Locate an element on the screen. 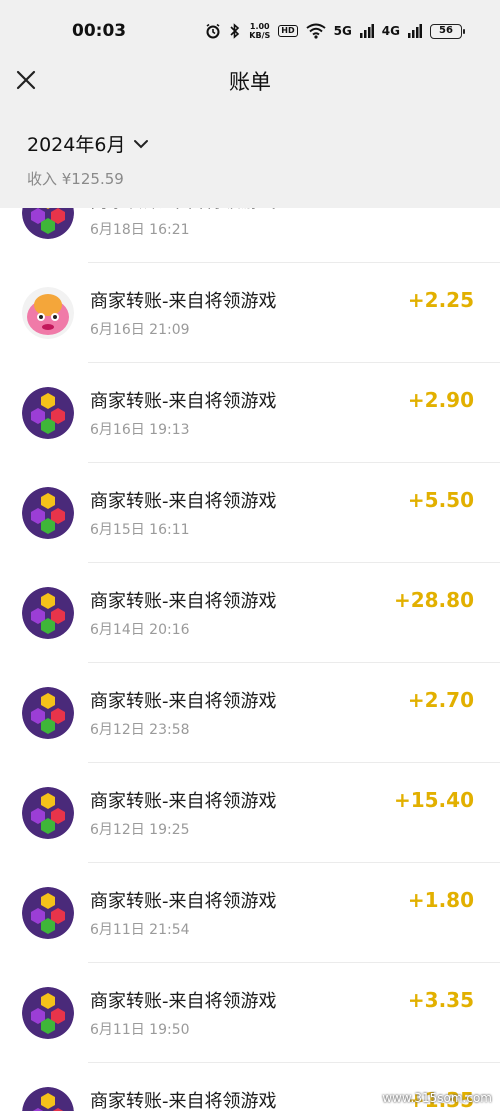  transaction-date: 6月12日 19:25 is located at coordinates (140, 830).